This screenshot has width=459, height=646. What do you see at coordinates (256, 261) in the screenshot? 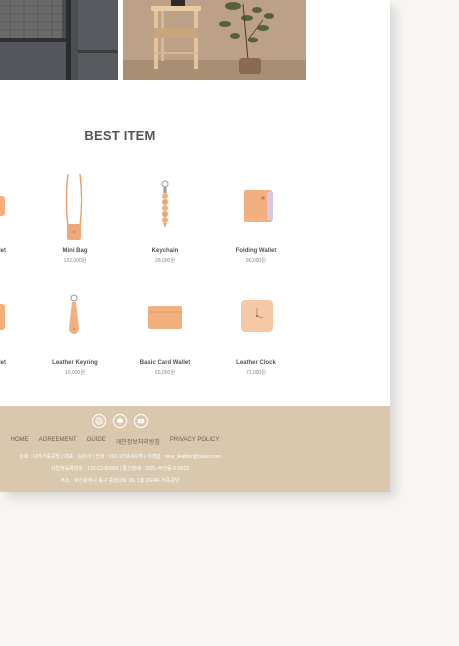
I see `product-price: 86,000원` at bounding box center [256, 261].